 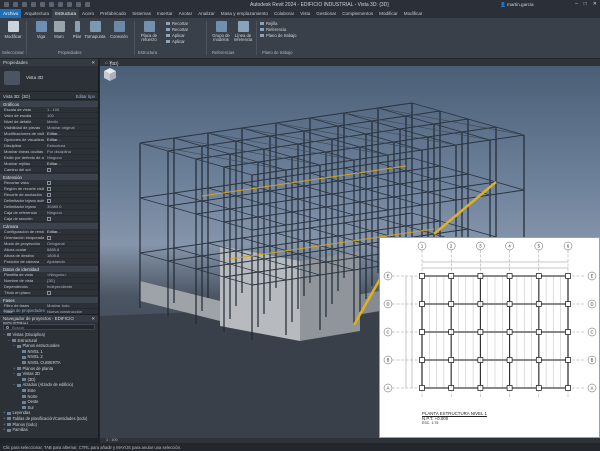 What do you see at coordinates (71, 127) in the screenshot?
I see `property-value: Mostrar original` at bounding box center [71, 127].